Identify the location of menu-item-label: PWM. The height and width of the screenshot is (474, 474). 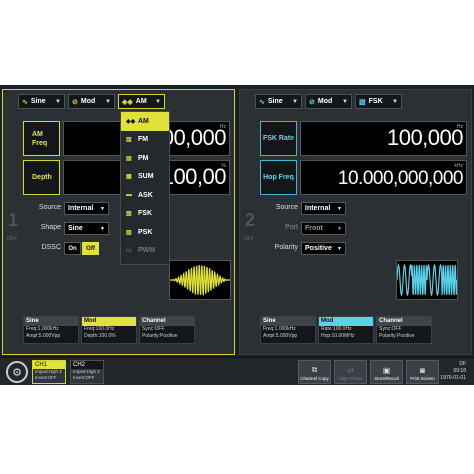
(147, 251).